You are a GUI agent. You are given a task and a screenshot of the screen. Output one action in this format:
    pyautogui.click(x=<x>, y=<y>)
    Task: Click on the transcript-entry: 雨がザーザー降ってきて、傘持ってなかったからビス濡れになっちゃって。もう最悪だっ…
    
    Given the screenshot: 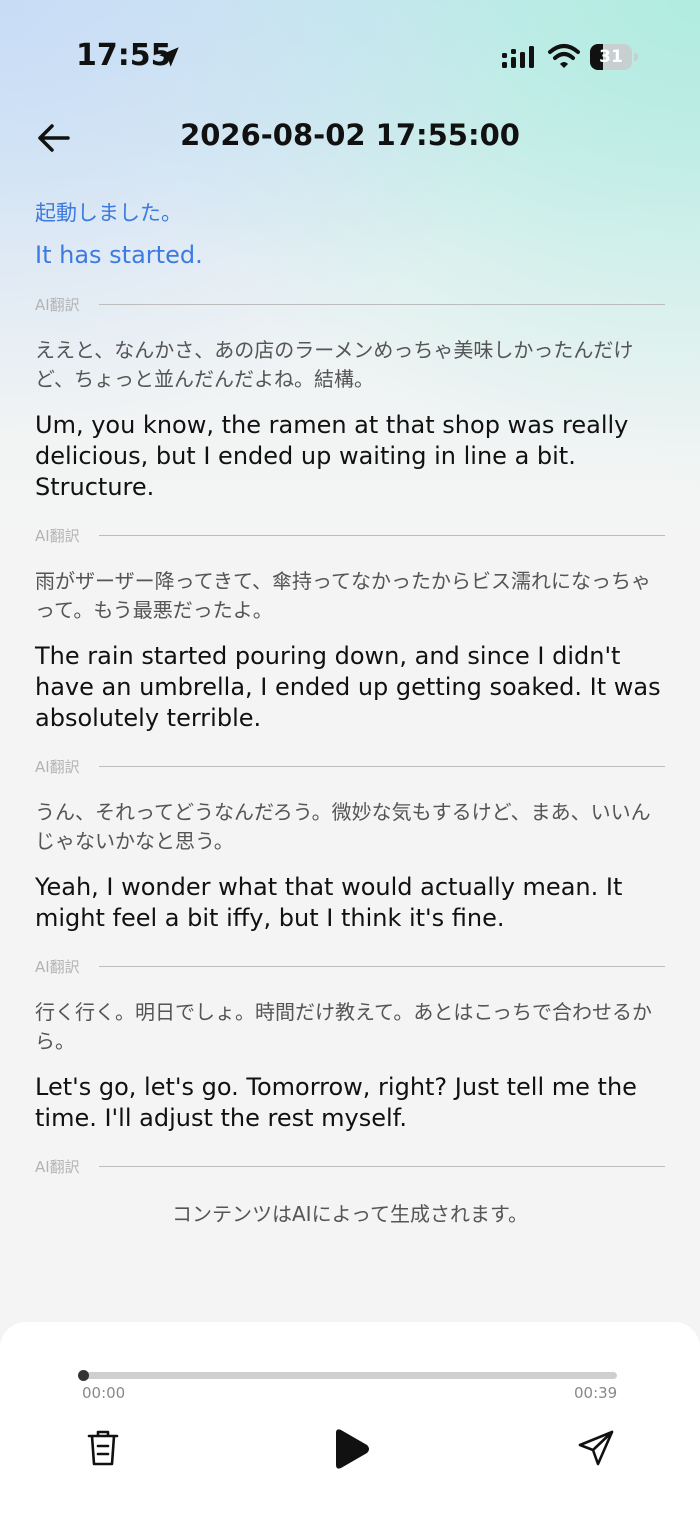 What is the action you would take?
    pyautogui.click(x=350, y=650)
    